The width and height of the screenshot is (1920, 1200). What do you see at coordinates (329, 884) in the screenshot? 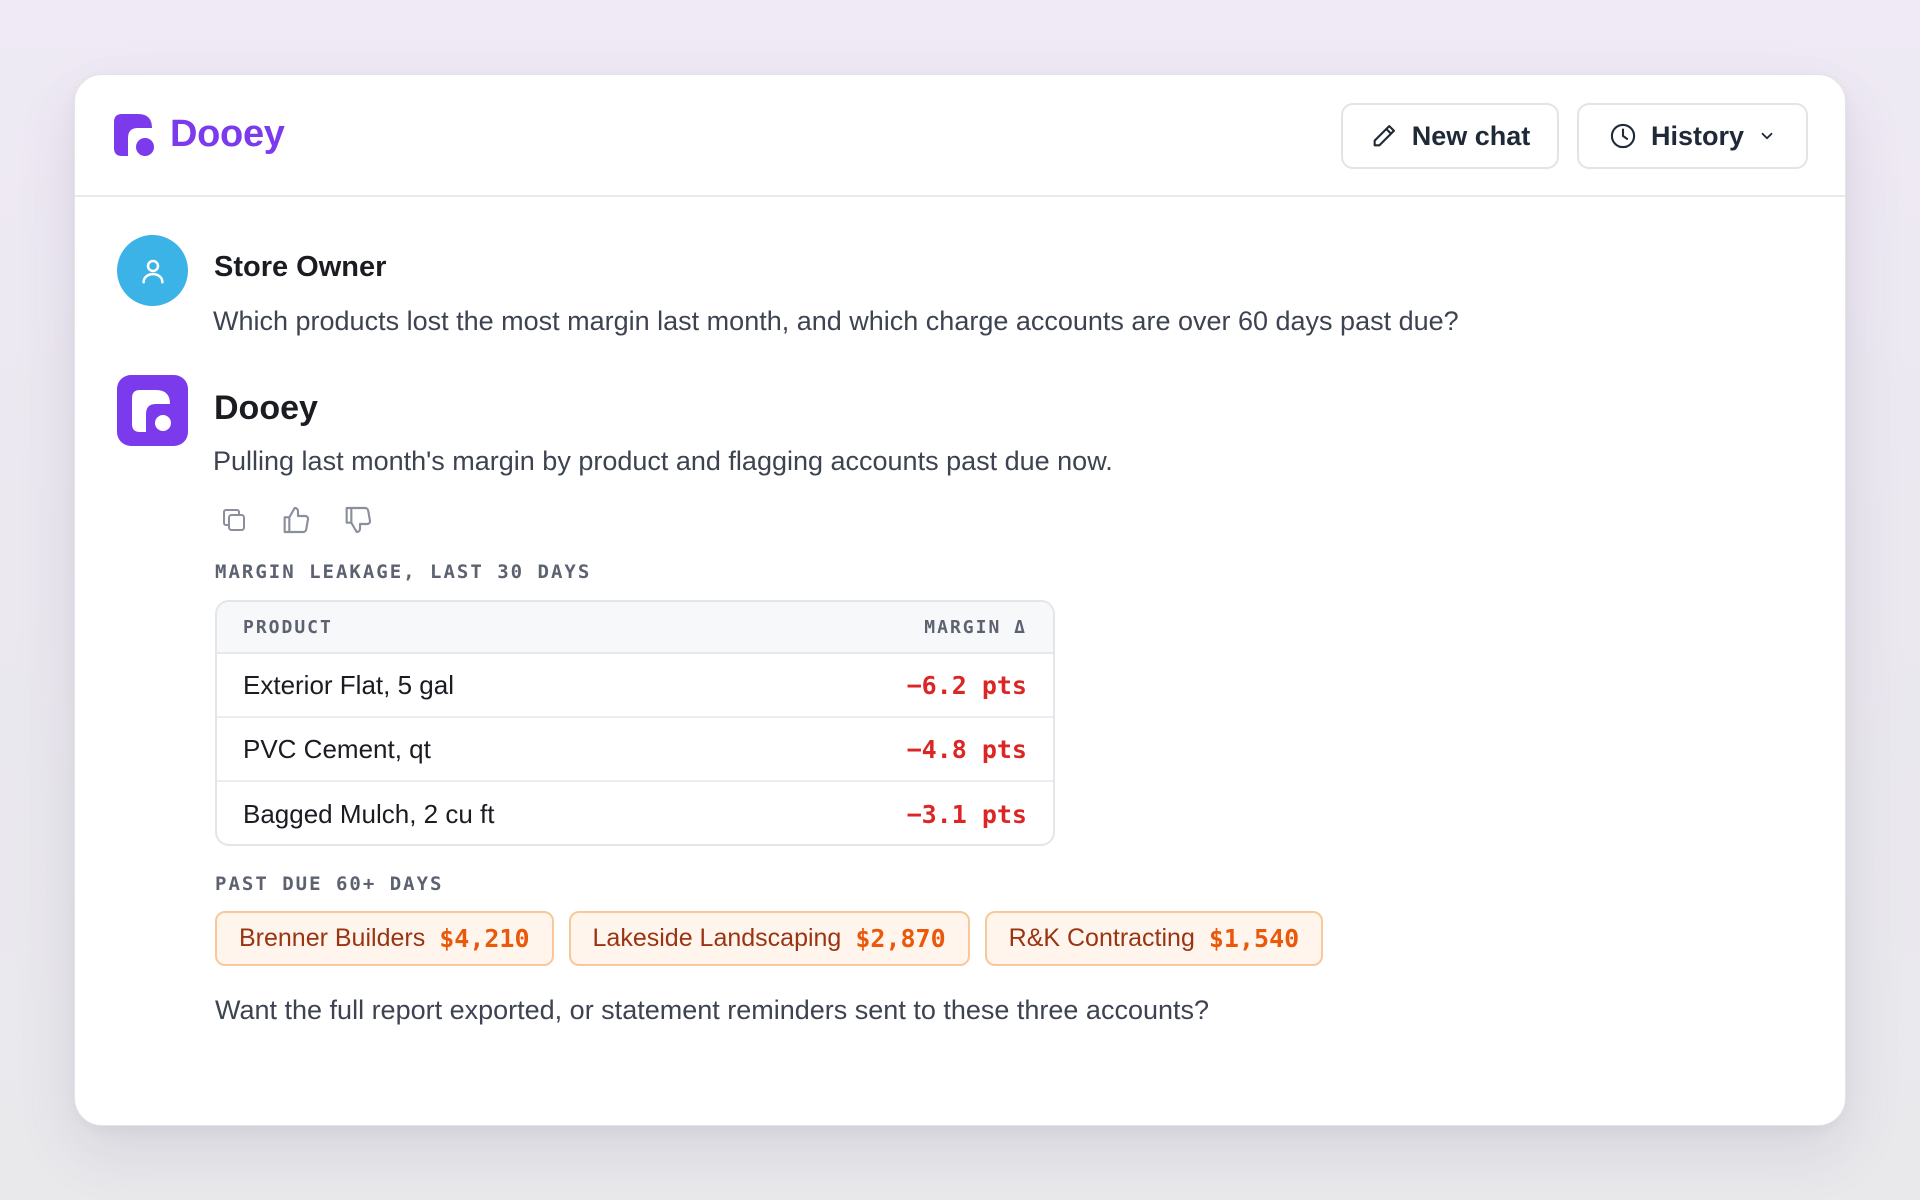
I see `past-due-section-label: PAST DUE 60+ DAYS` at bounding box center [329, 884].